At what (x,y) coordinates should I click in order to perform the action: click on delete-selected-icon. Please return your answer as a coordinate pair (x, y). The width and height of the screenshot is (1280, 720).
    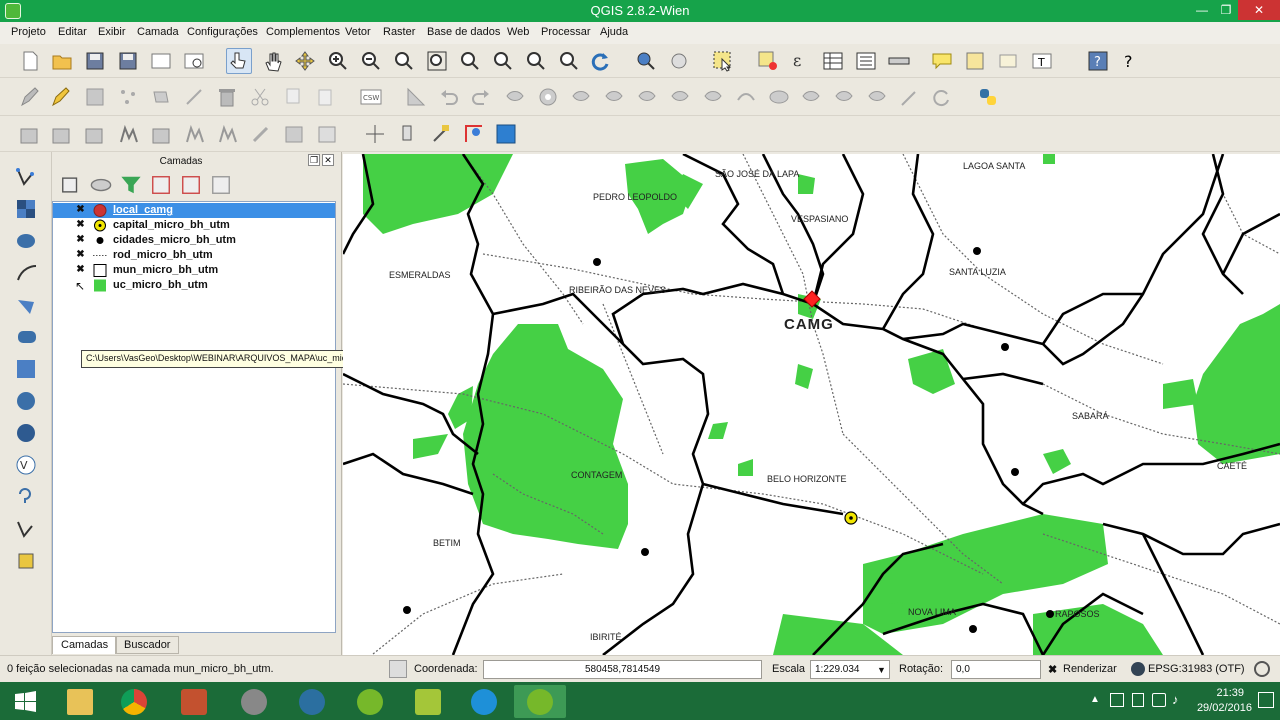
    Looking at the image, I should click on (227, 97).